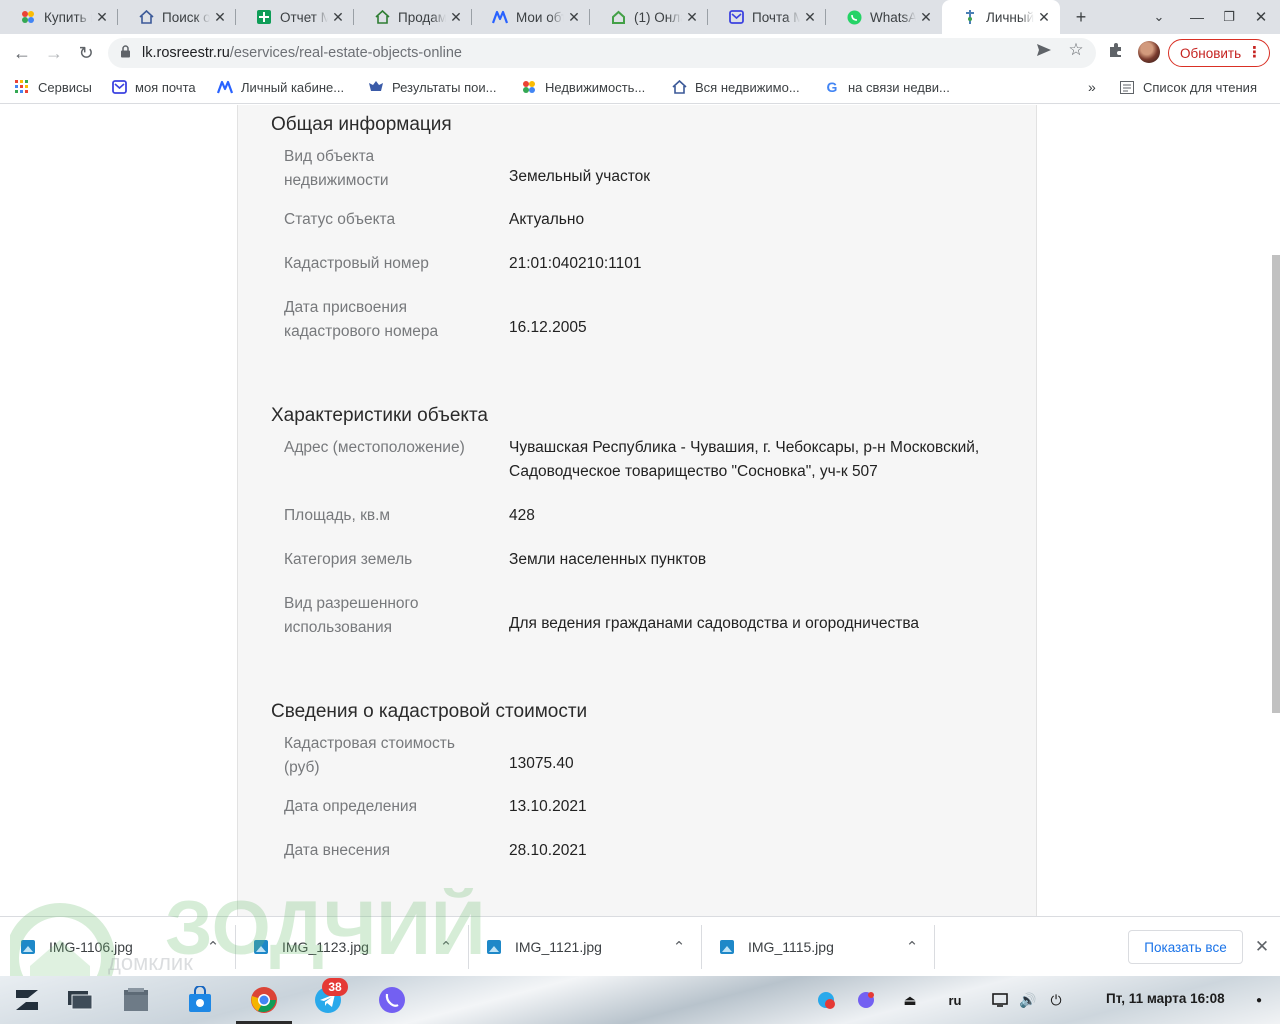  I want to click on download-filename: IMG_1123.jpg, so click(325, 947).